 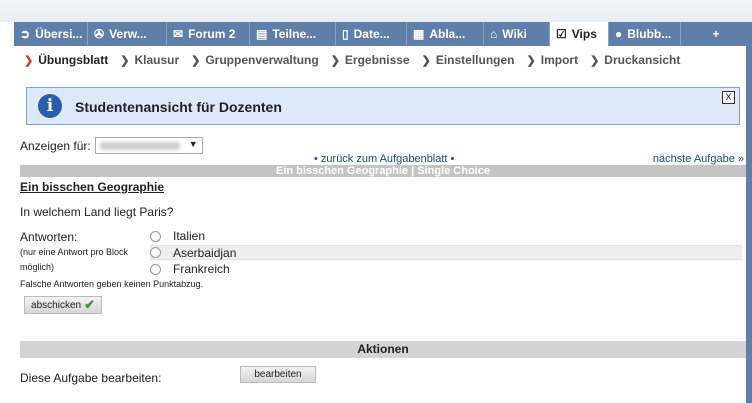 I want to click on subnav-label: Übungsblatt, so click(x=73, y=60).